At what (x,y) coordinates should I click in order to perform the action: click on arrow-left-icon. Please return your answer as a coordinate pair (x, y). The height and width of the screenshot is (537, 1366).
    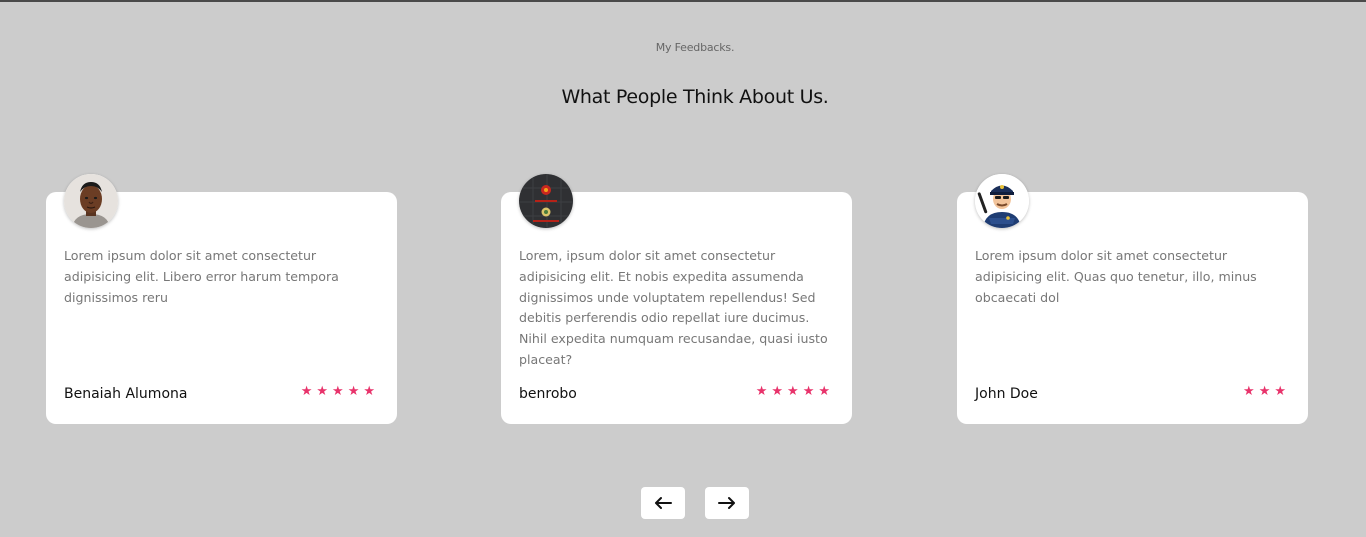
    Looking at the image, I should click on (663, 503).